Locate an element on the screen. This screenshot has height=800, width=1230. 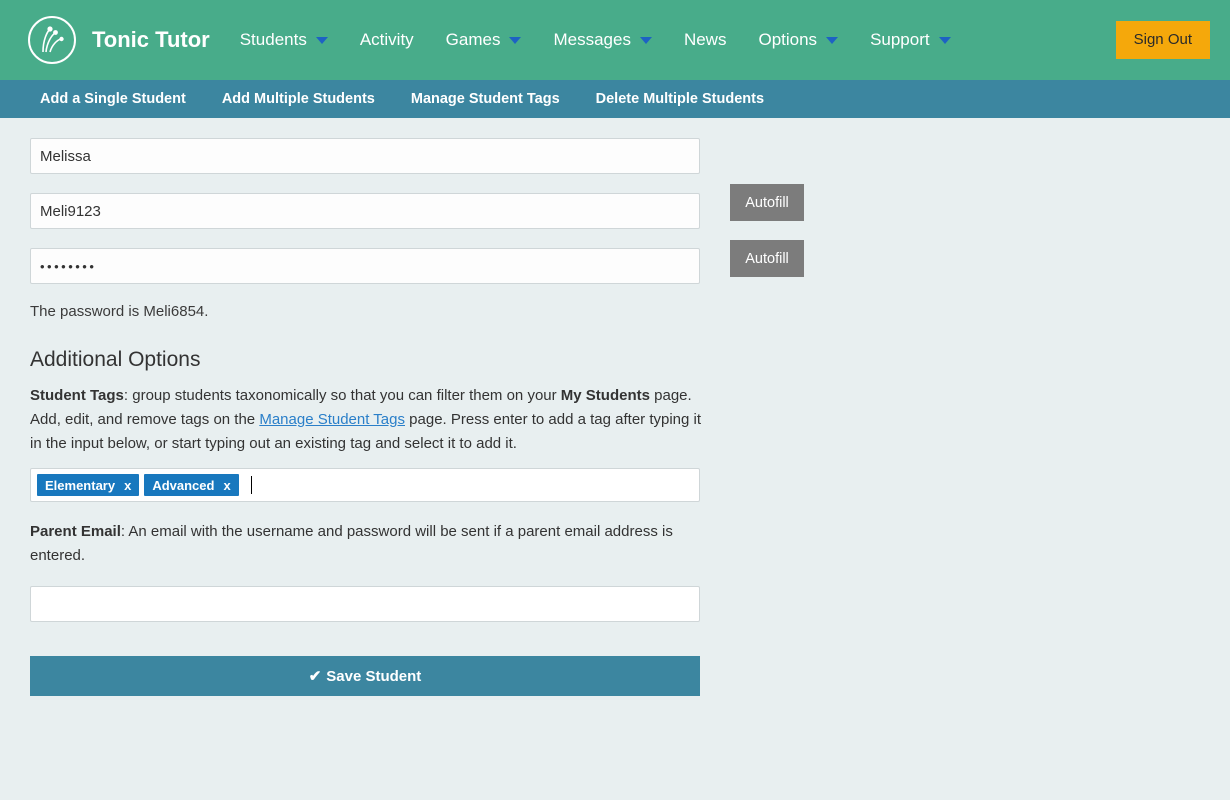
check-icon: ✔ is located at coordinates (315, 676).